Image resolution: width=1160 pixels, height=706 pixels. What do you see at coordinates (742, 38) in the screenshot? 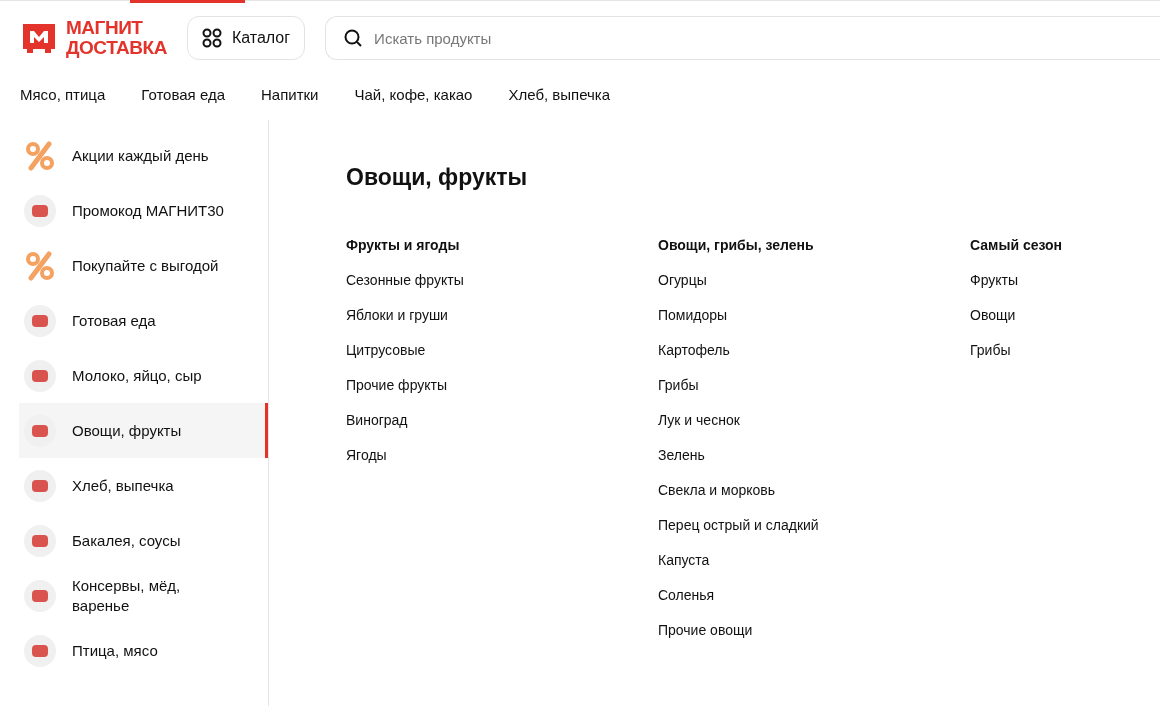
I see `search-field: Искать продукты` at bounding box center [742, 38].